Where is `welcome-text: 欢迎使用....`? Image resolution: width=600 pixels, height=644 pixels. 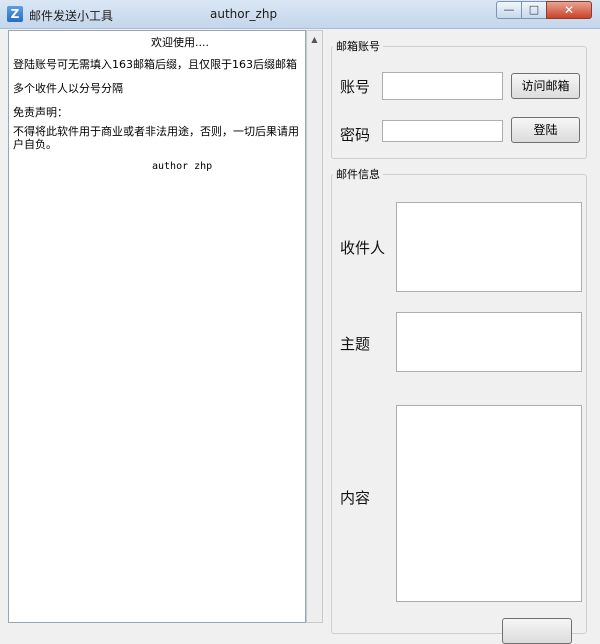 welcome-text: 欢迎使用.... is located at coordinates (180, 42).